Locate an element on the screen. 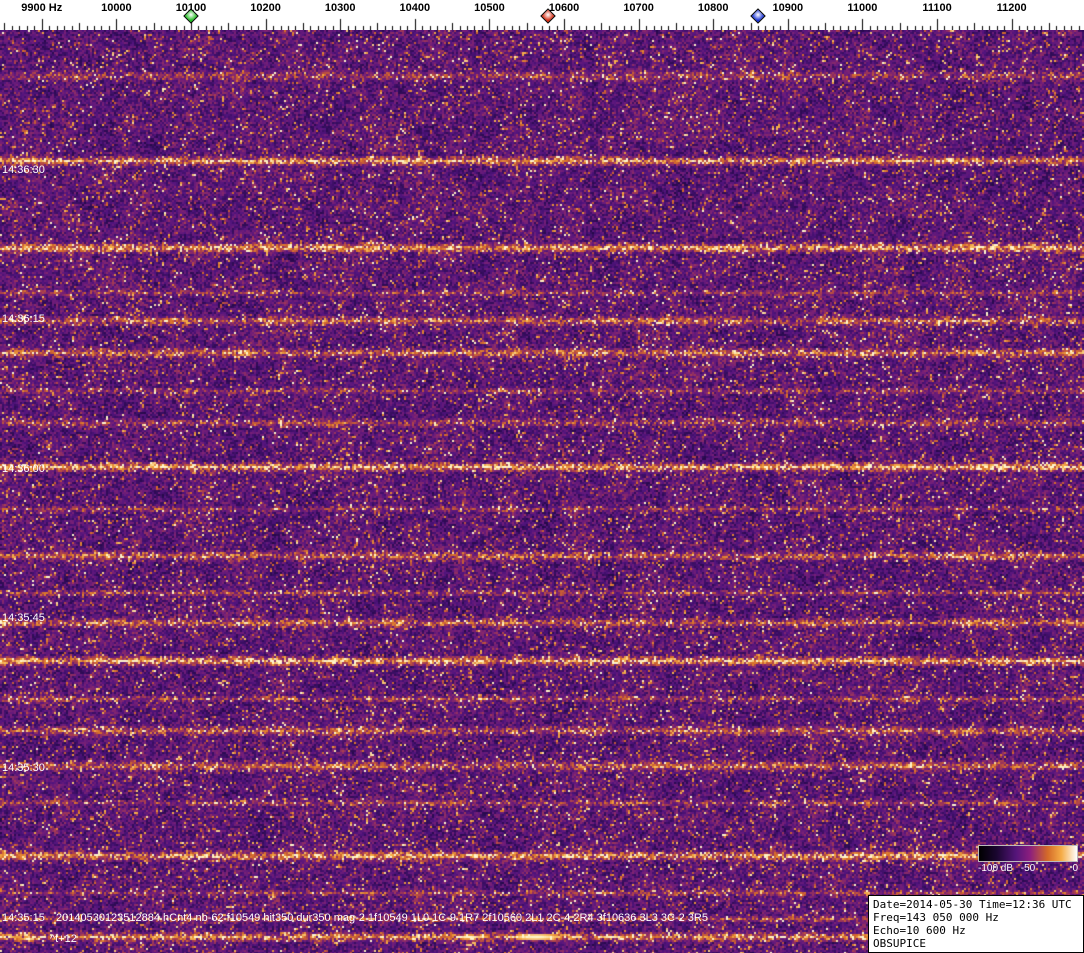 Image resolution: width=1084 pixels, height=953 pixels. info-echo-frequency: Echo=10 600 Hz is located at coordinates (919, 930).